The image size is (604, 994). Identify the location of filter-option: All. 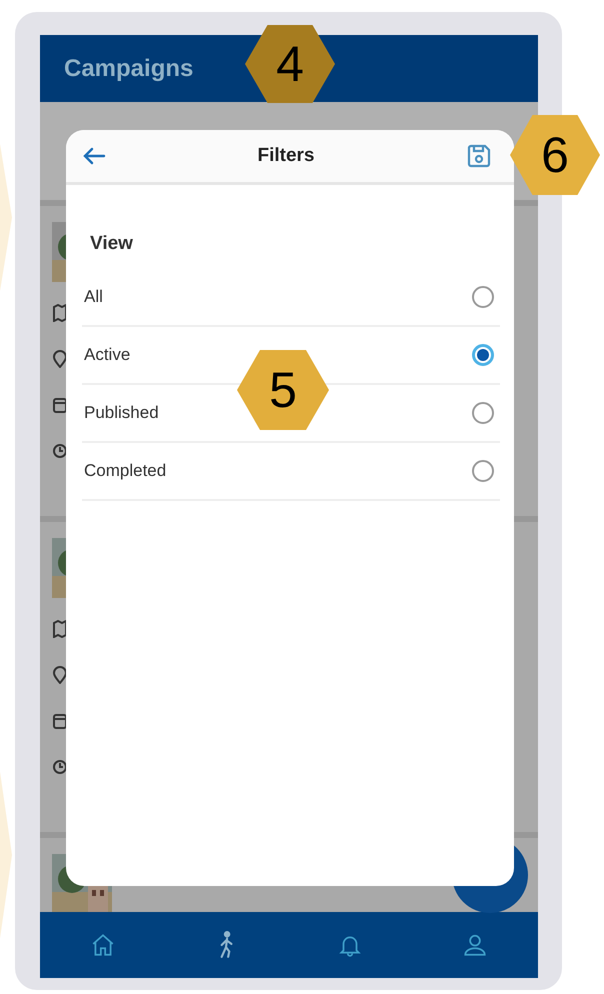
(291, 298).